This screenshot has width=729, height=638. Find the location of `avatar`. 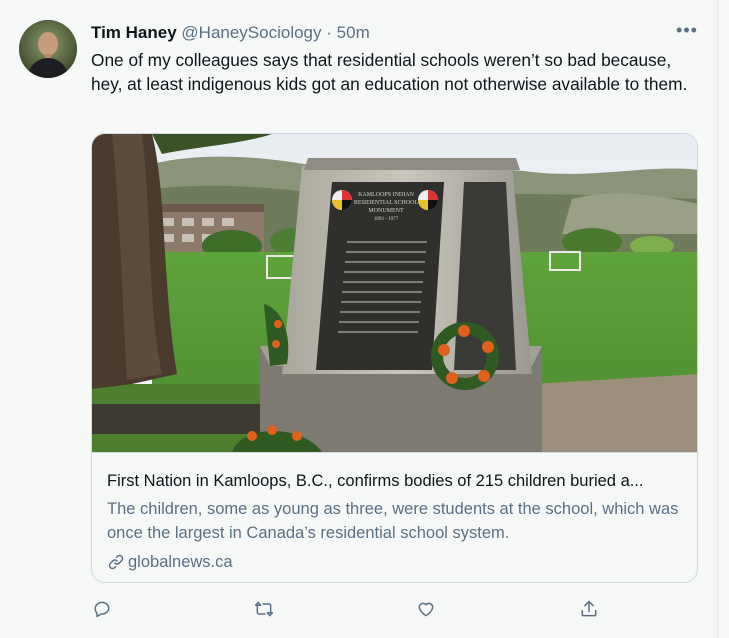

avatar is located at coordinates (48, 49).